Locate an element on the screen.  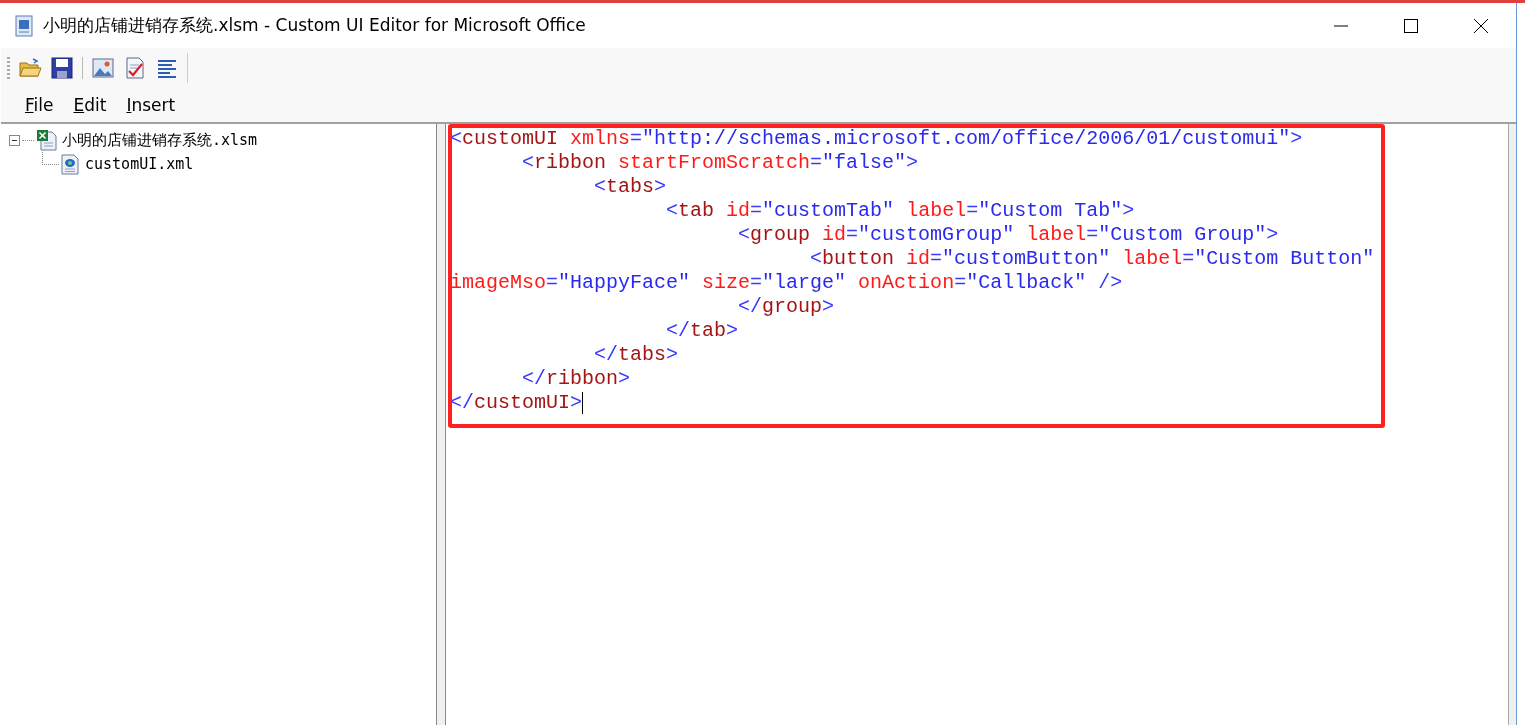
code-line: <tab id="customTab" label="Custom Tab"> is located at coordinates (900, 211).